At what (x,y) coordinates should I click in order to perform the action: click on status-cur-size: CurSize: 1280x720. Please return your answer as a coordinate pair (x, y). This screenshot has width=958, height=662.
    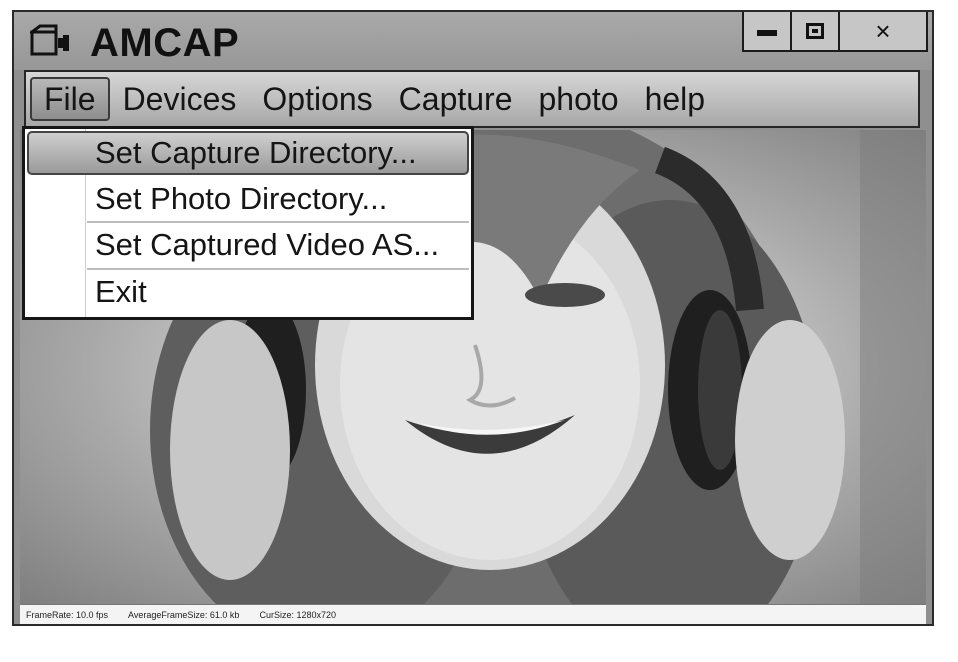
    Looking at the image, I should click on (298, 615).